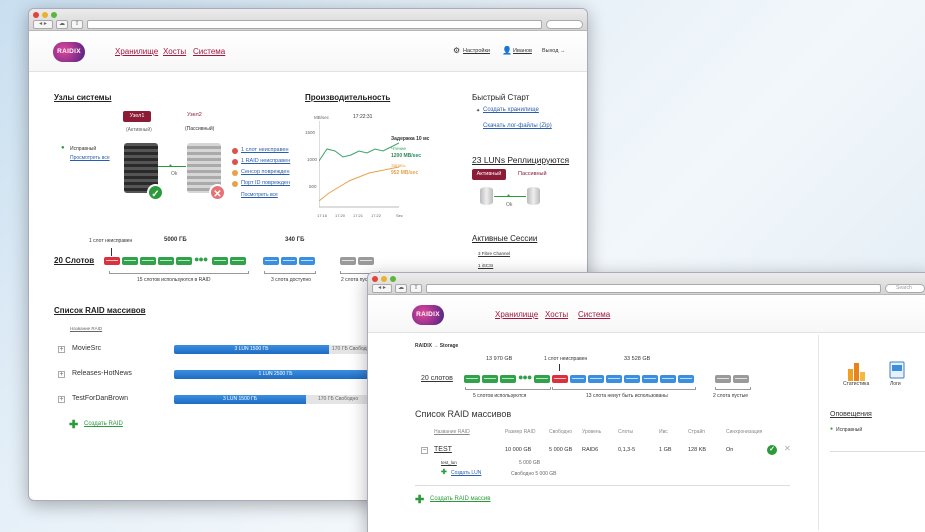  I want to click on view-all-link: Просмотреть все, so click(90, 158).